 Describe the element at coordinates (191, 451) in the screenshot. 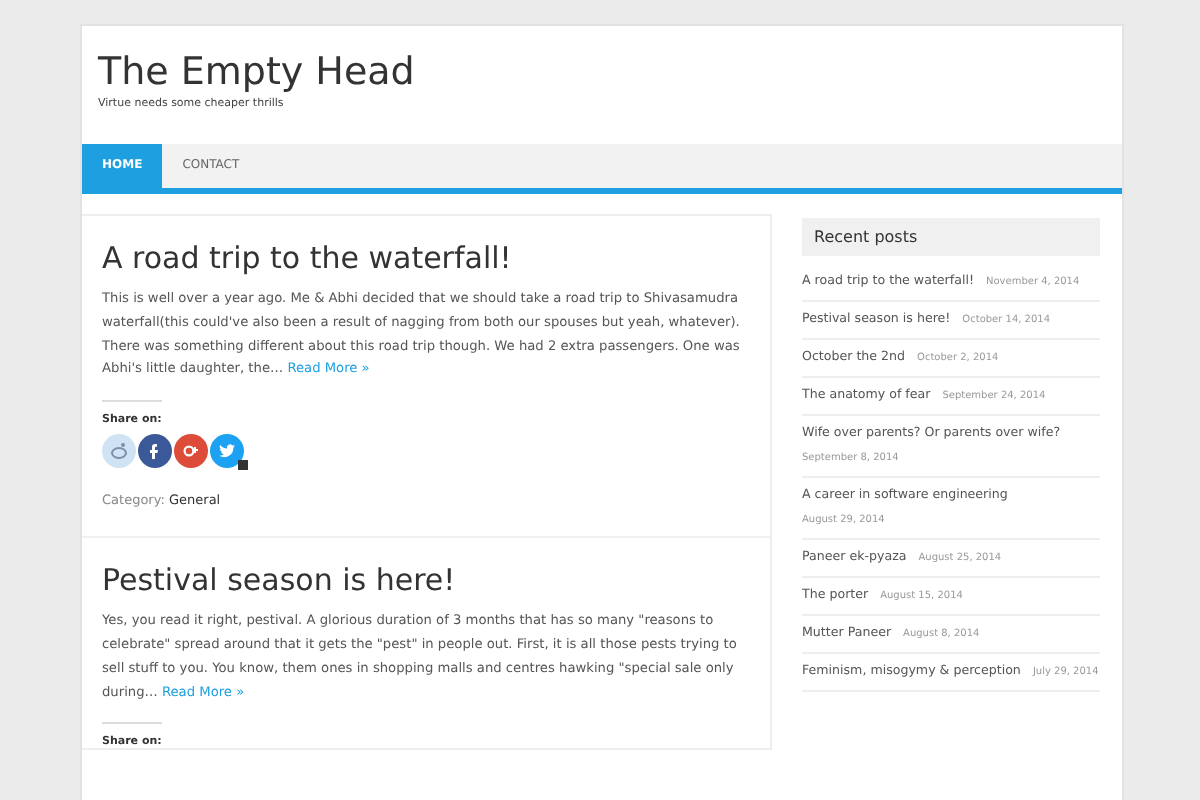

I see `google-plus-icon` at that location.